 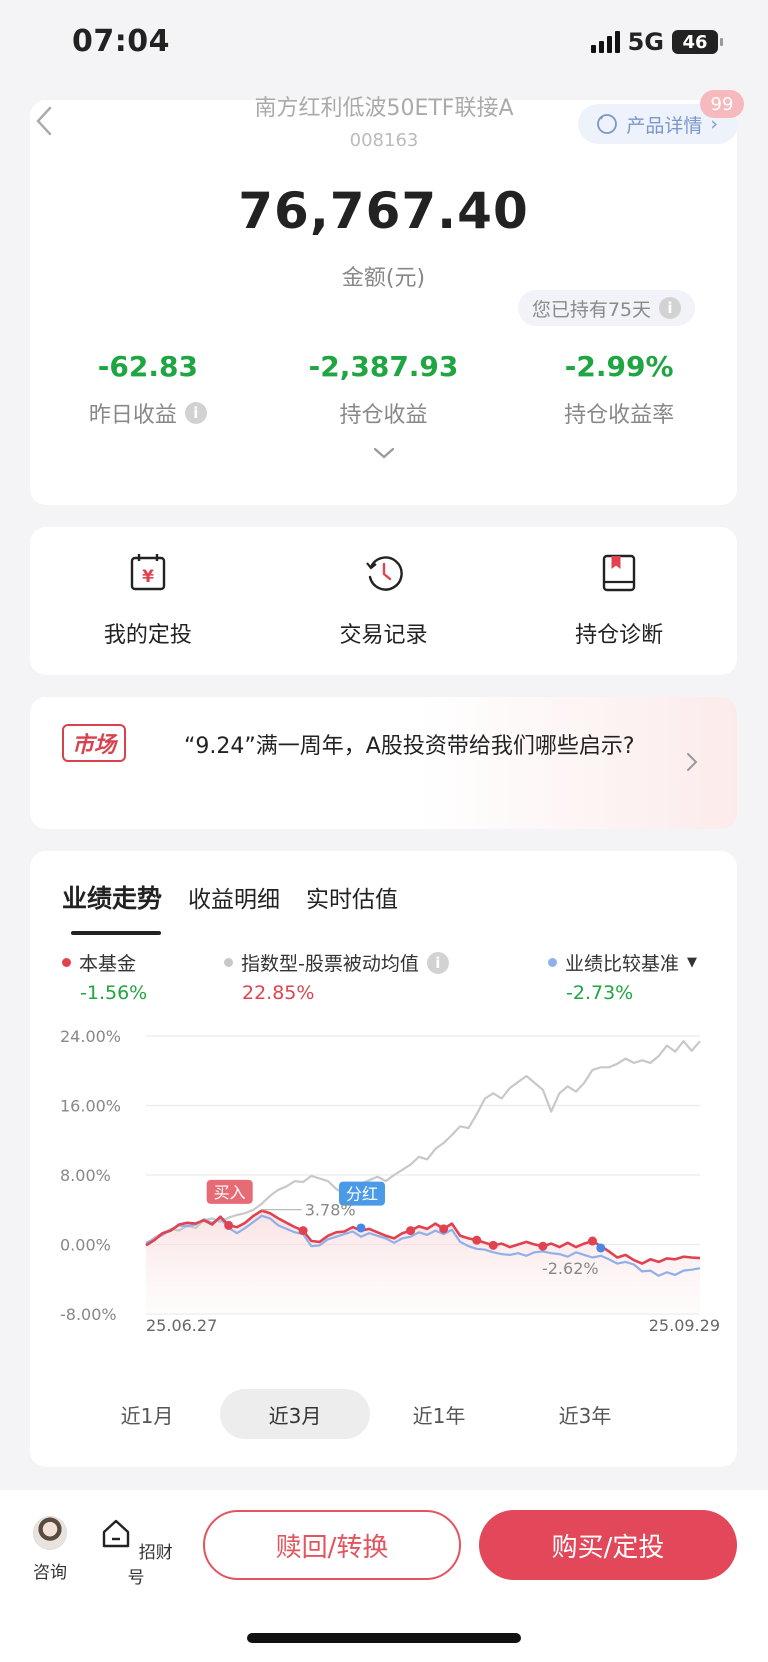 What do you see at coordinates (295, 1414) in the screenshot?
I see `range-3m: 近3月` at bounding box center [295, 1414].